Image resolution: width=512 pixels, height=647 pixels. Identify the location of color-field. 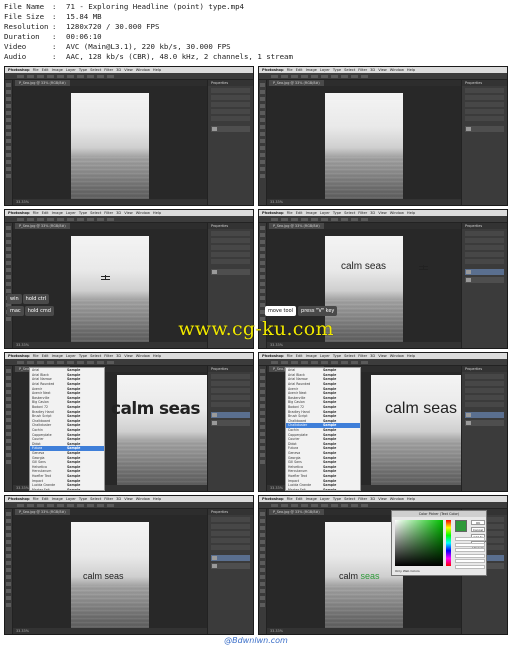
(419, 543).